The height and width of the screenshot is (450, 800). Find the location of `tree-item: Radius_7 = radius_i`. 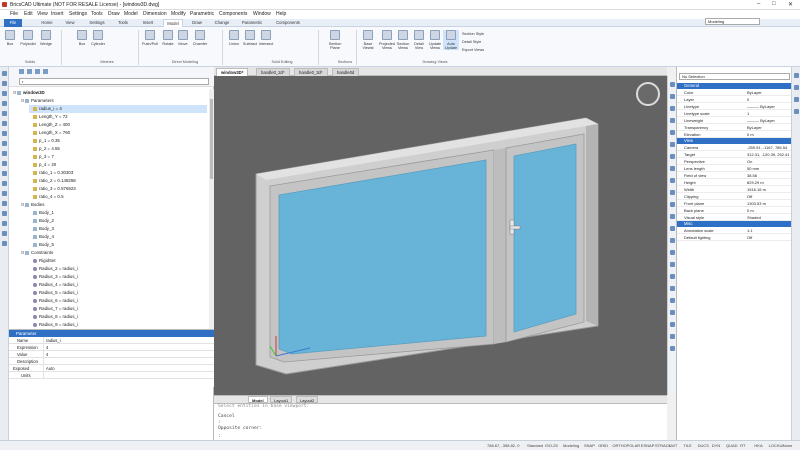

tree-item: Radius_7 = radius_i is located at coordinates (118, 309).